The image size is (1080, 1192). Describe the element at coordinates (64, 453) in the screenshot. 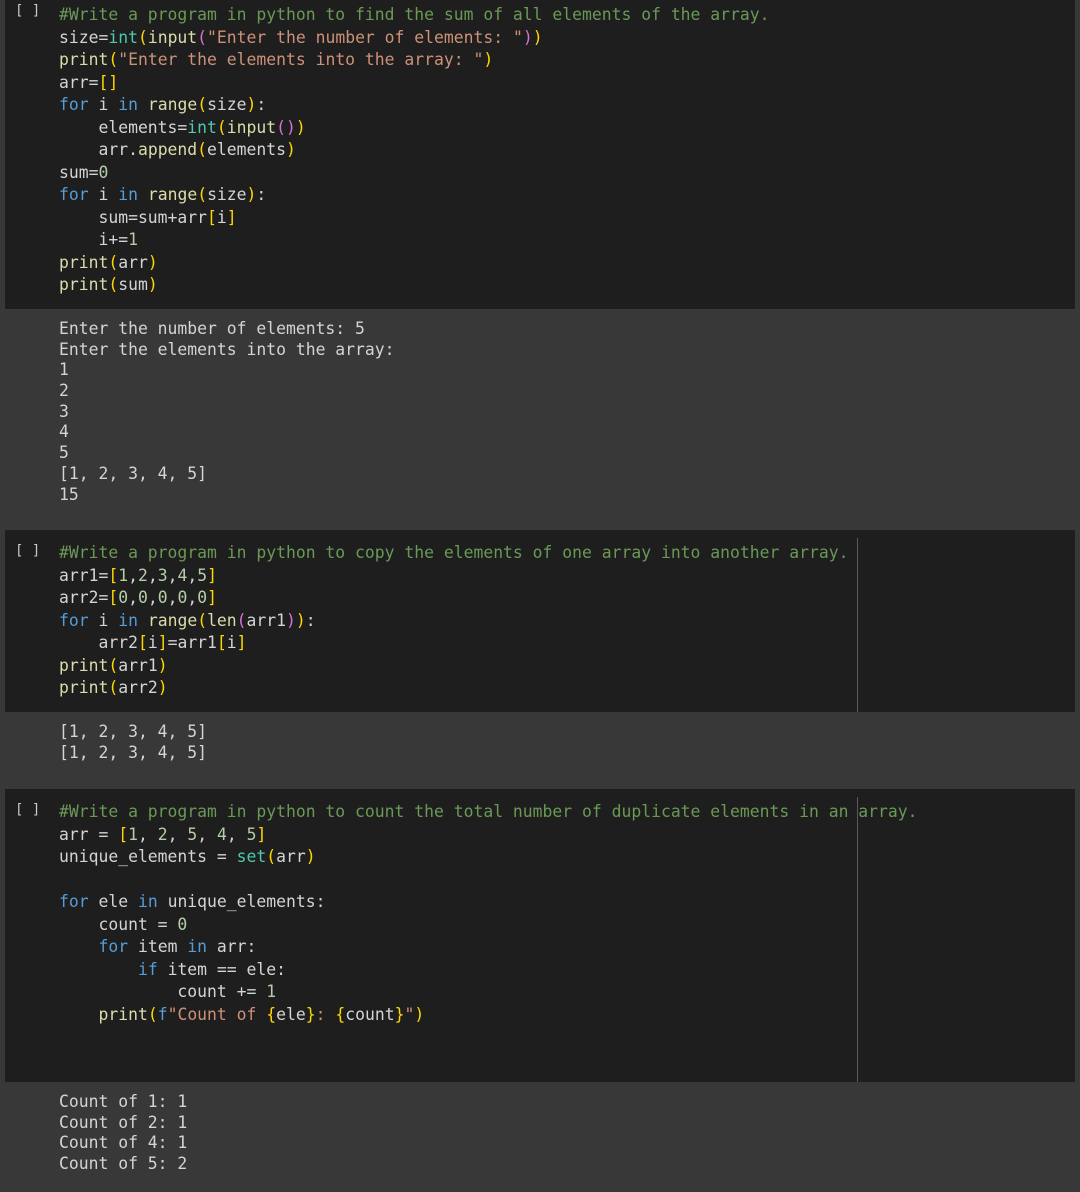

I see `output-line: 5` at that location.